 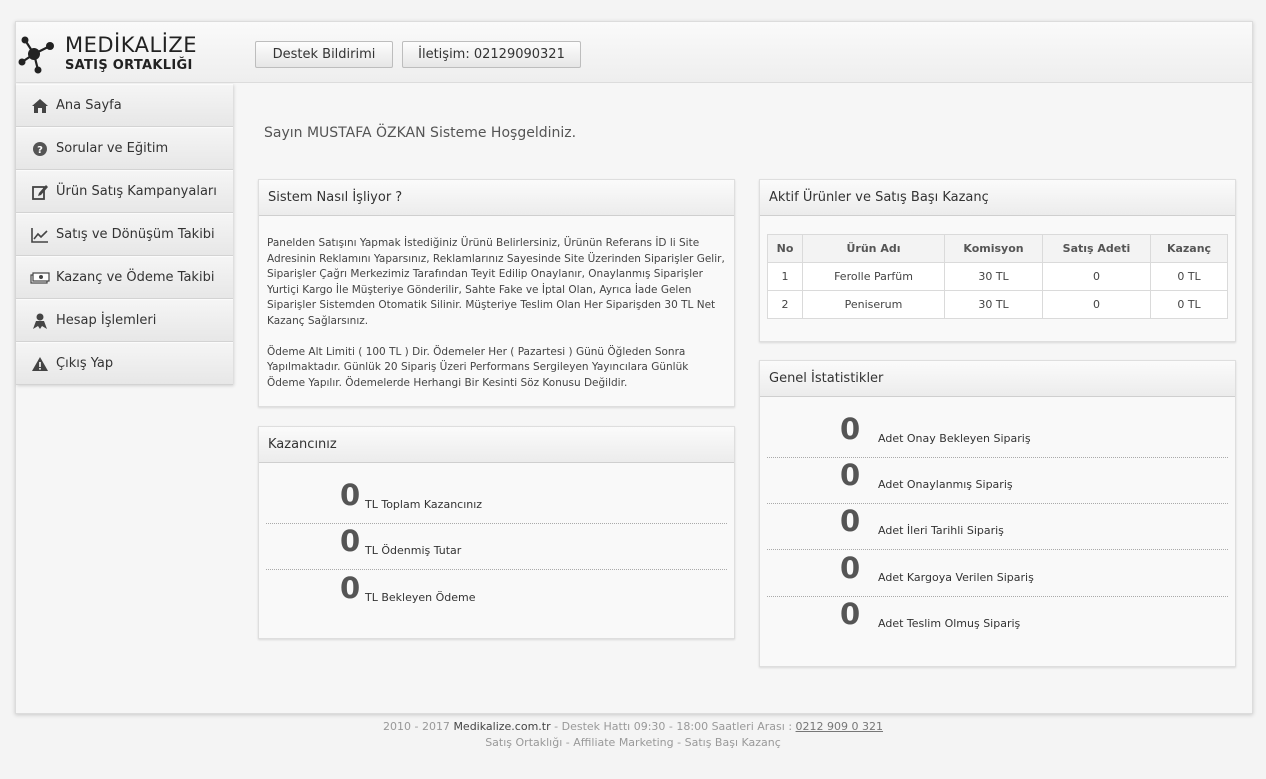 What do you see at coordinates (1096, 248) in the screenshot?
I see `column-header: Satış Adeti` at bounding box center [1096, 248].